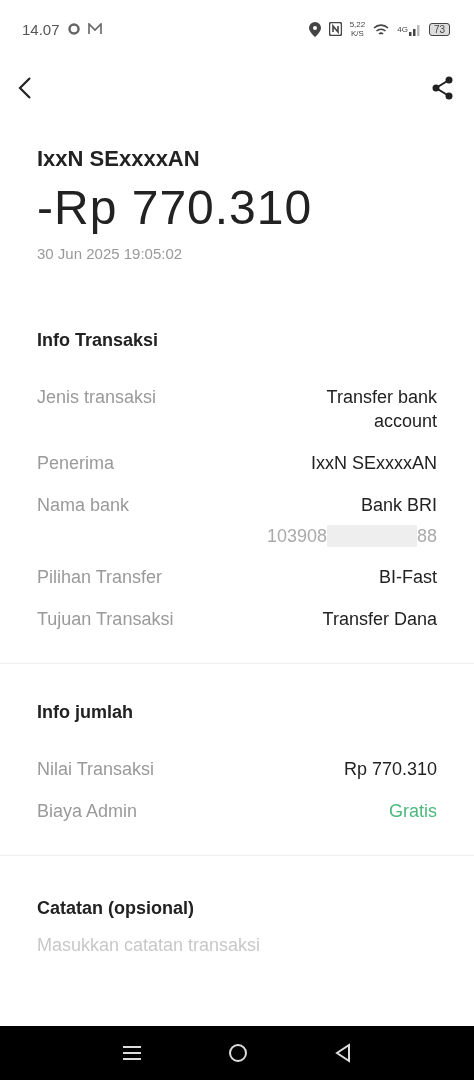 The height and width of the screenshot is (1080, 474). Describe the element at coordinates (83, 505) in the screenshot. I see `detail-label: Nama bank` at that location.